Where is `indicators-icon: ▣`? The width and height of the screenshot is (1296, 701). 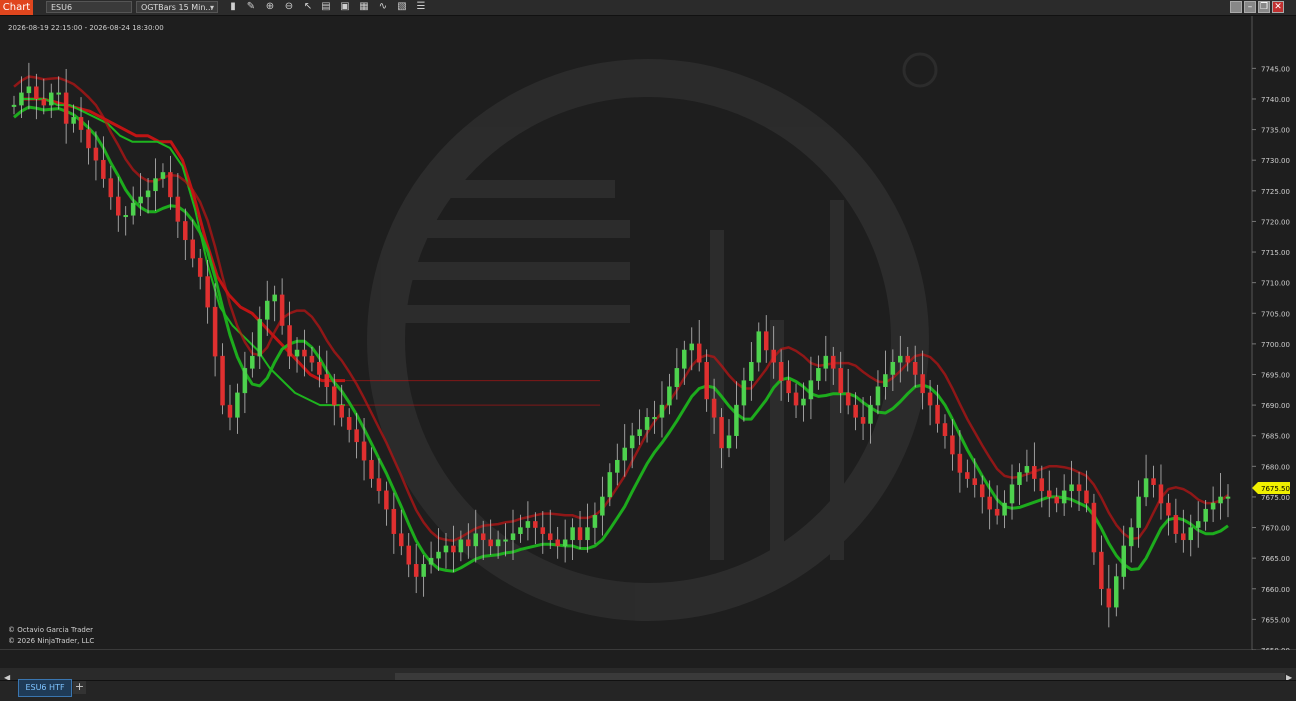 indicators-icon: ▣ is located at coordinates (345, 7).